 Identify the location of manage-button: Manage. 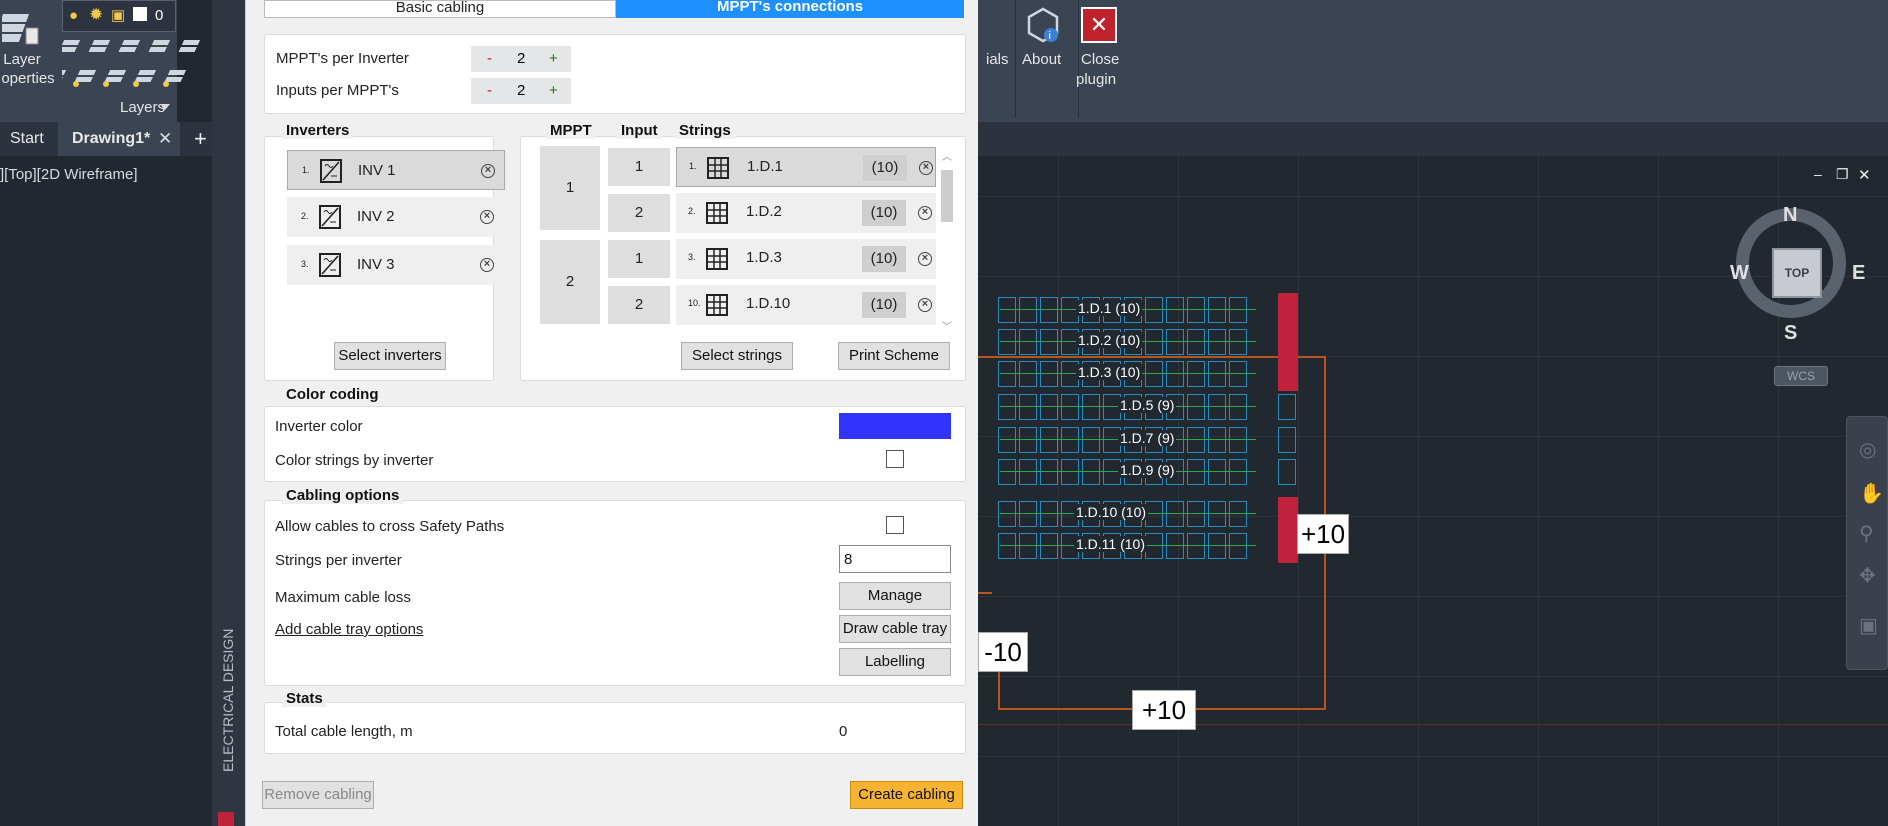
(895, 596).